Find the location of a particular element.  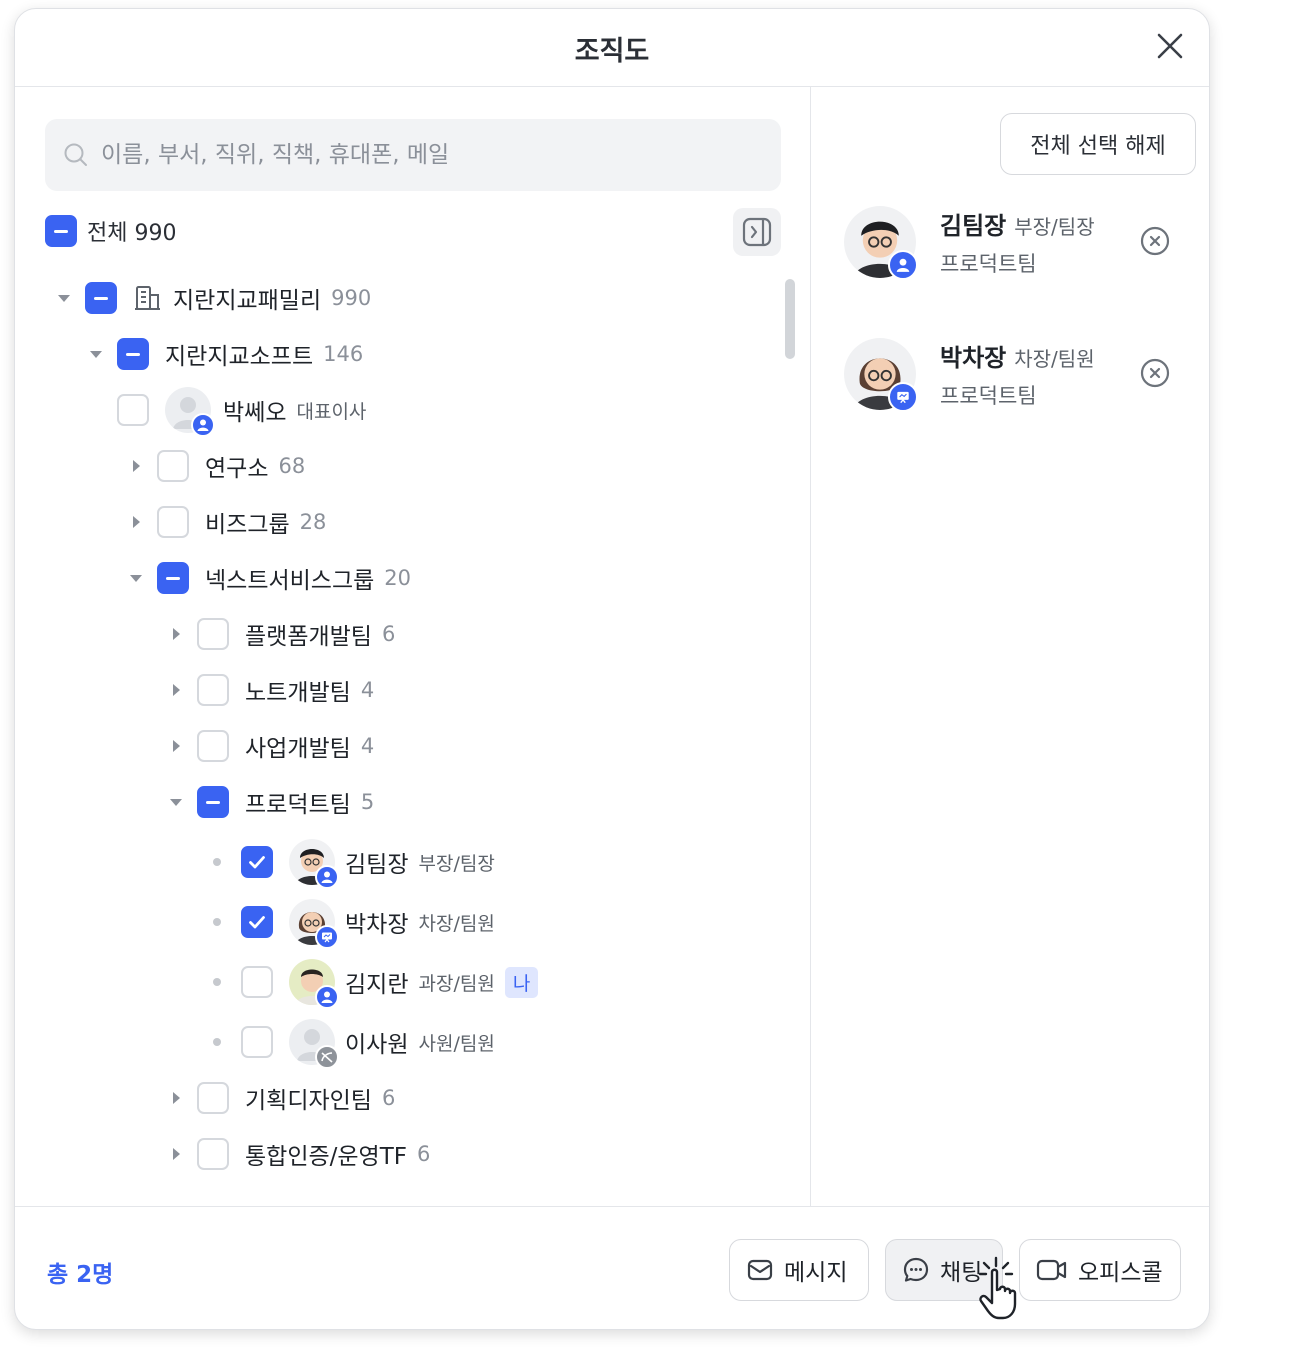

clear-selection-button: 전체 선택 해제 is located at coordinates (1098, 144).